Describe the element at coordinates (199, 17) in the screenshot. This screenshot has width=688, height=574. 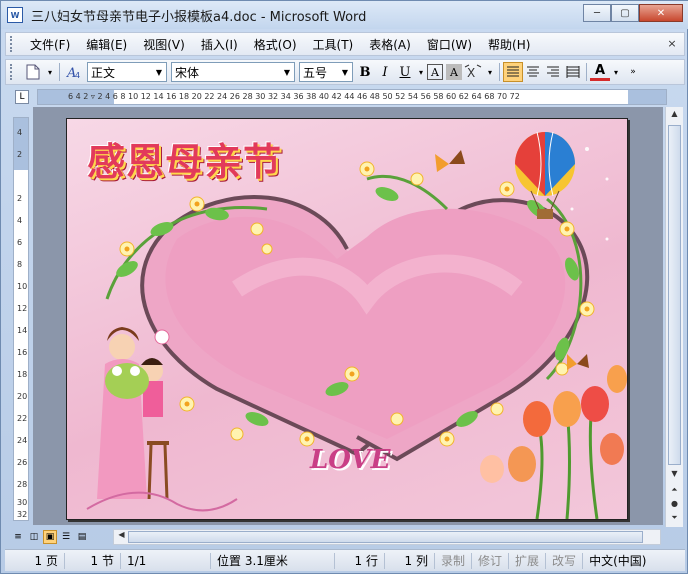
I see `window-title: 三八妇女节母亲节电子小报模板a4.doc - Microsoft Word` at that location.